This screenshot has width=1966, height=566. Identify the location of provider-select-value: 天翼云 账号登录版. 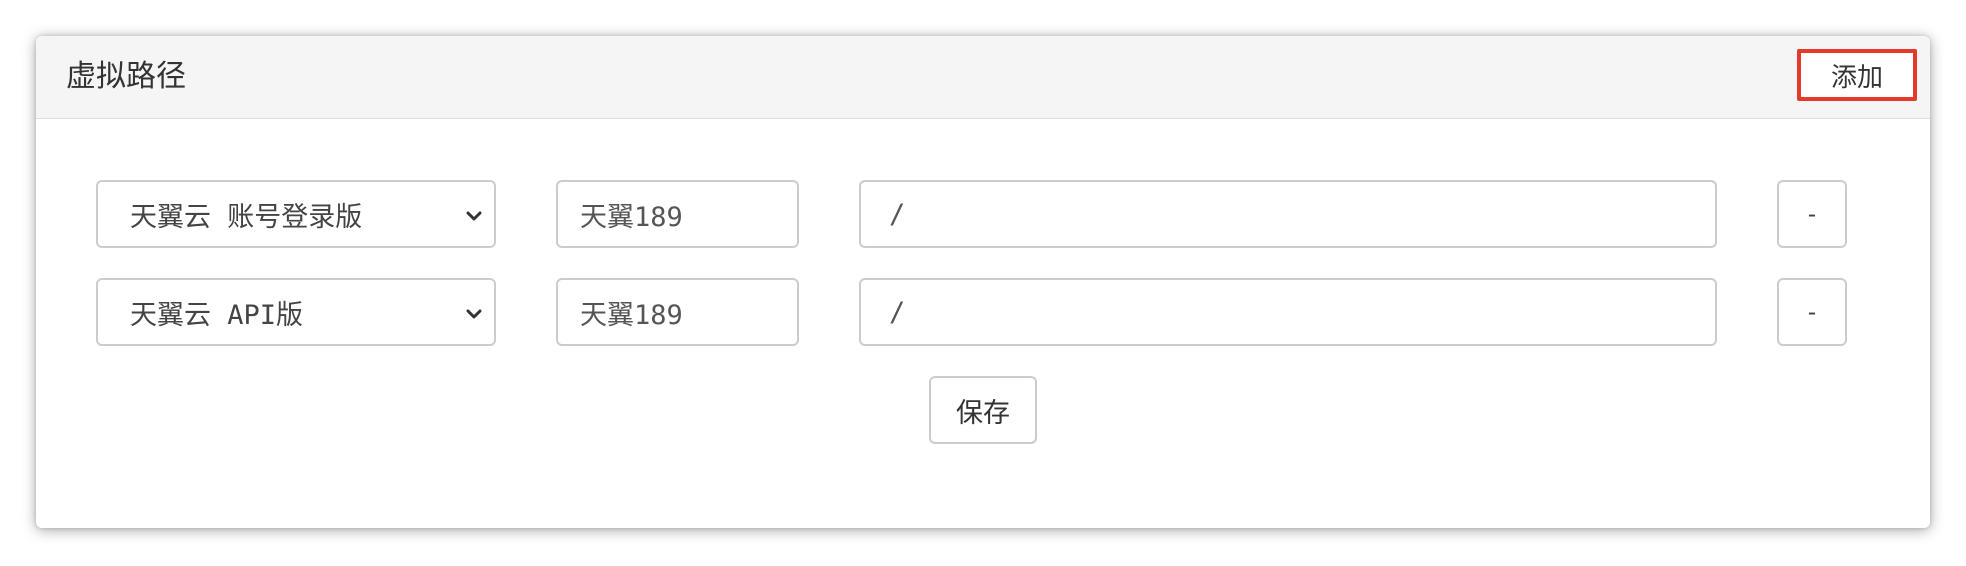
(246, 217).